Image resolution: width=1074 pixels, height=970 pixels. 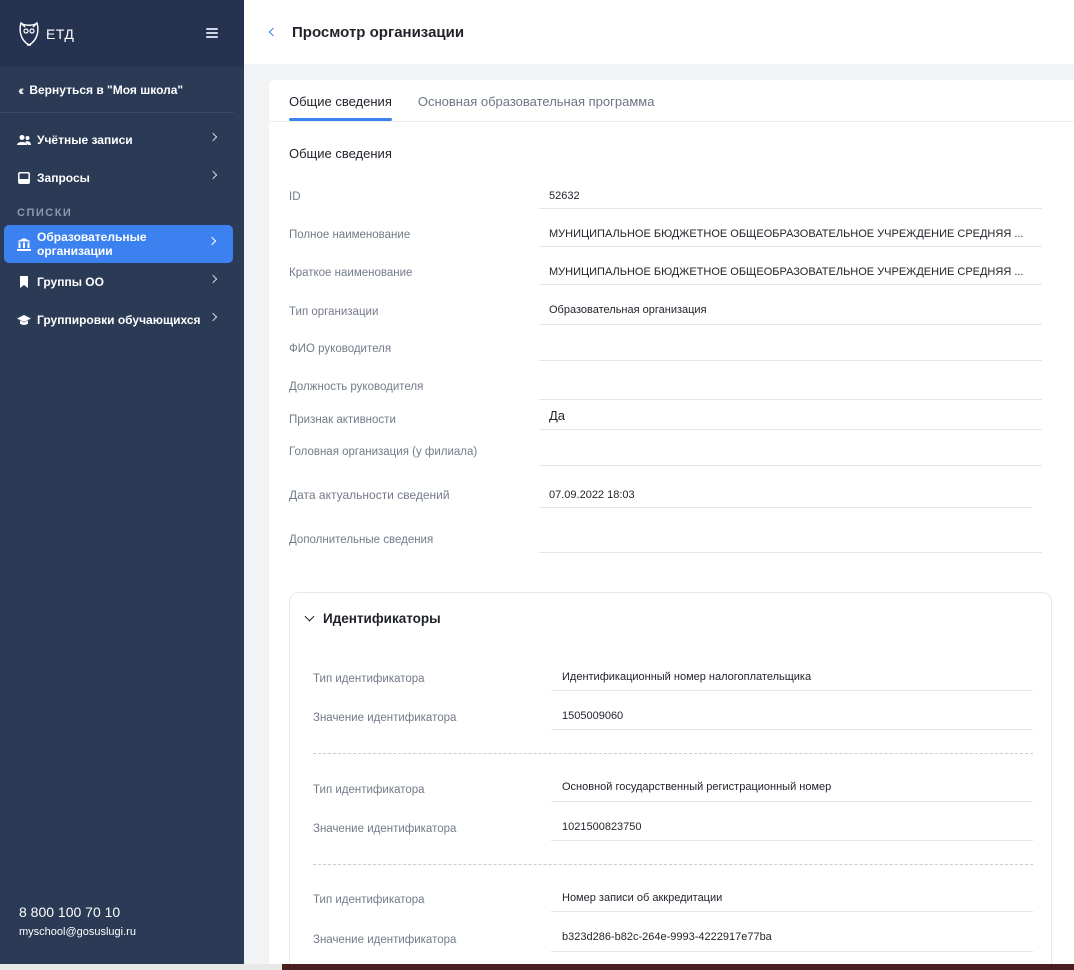 I want to click on back-to-school-label: Вернуться в "Моя школа", so click(x=106, y=89).